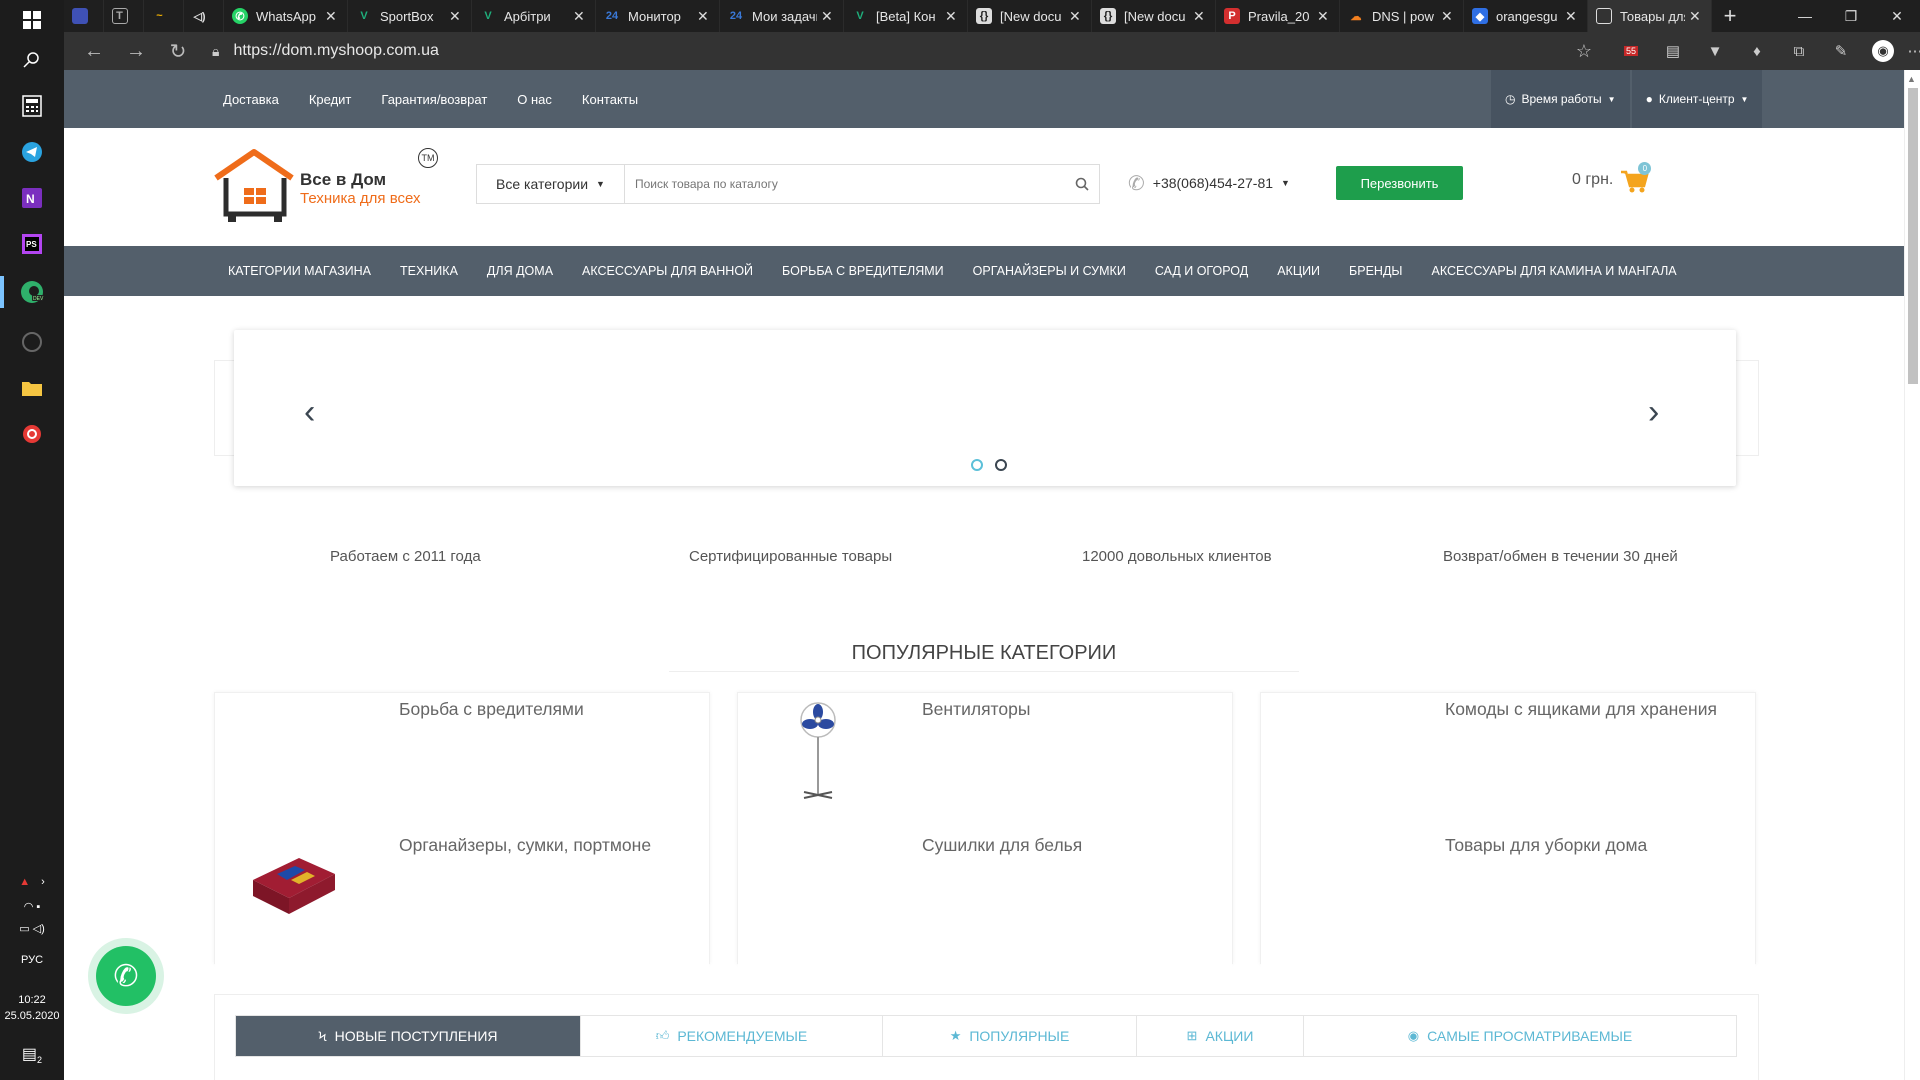 The height and width of the screenshot is (1080, 1920). I want to click on browser-tab, so click(84, 16).